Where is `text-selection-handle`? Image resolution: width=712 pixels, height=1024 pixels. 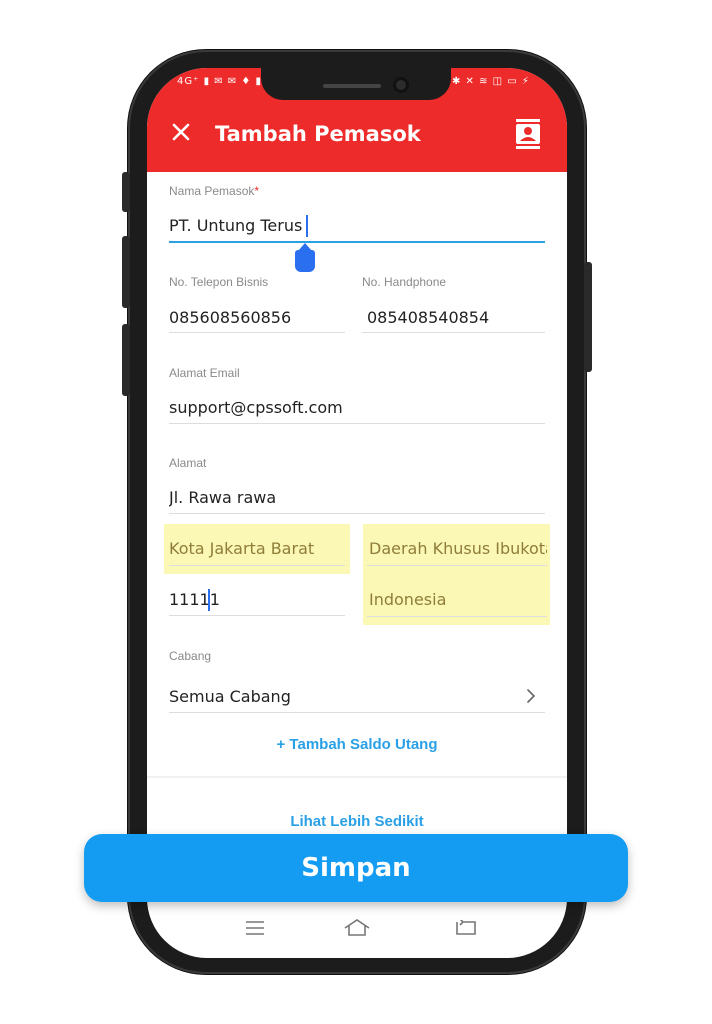
text-selection-handle is located at coordinates (305, 257).